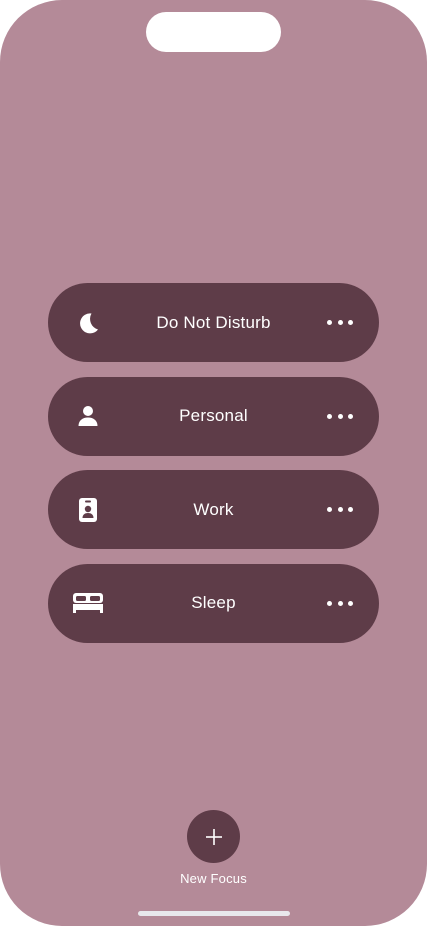 This screenshot has width=427, height=926. What do you see at coordinates (213, 416) in the screenshot?
I see `focus-personal: Personal` at bounding box center [213, 416].